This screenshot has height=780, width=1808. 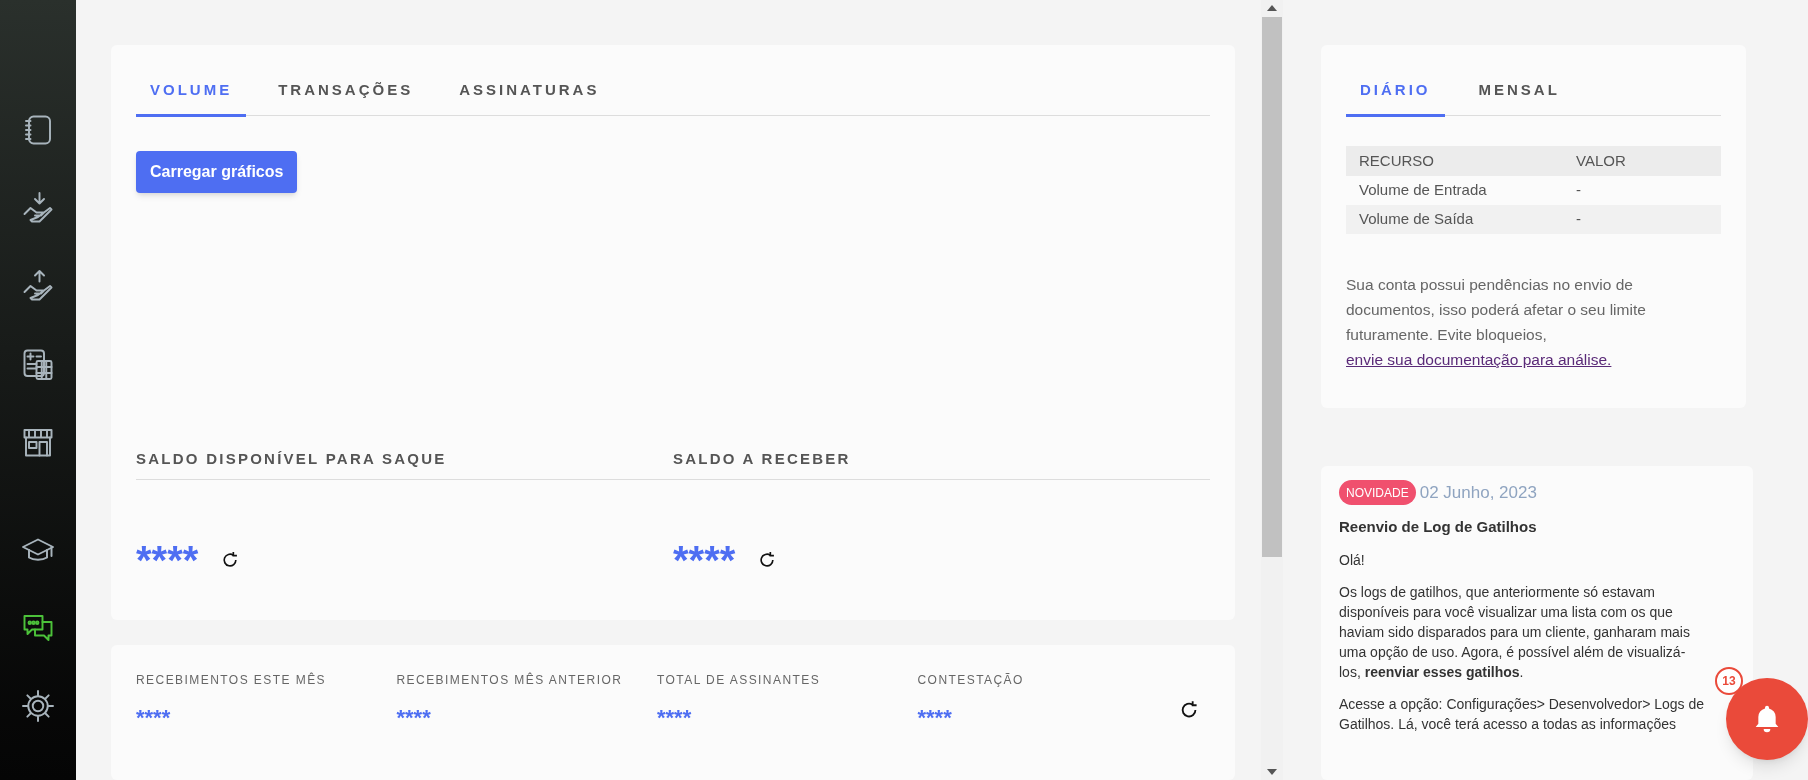 I want to click on notice-text: Sua conta possui pendências no envio de documentos, isso poderá afetar o seu limite futuramente. Evite bloqueios, envie sua documentação para análise., so click(x=1496, y=322).